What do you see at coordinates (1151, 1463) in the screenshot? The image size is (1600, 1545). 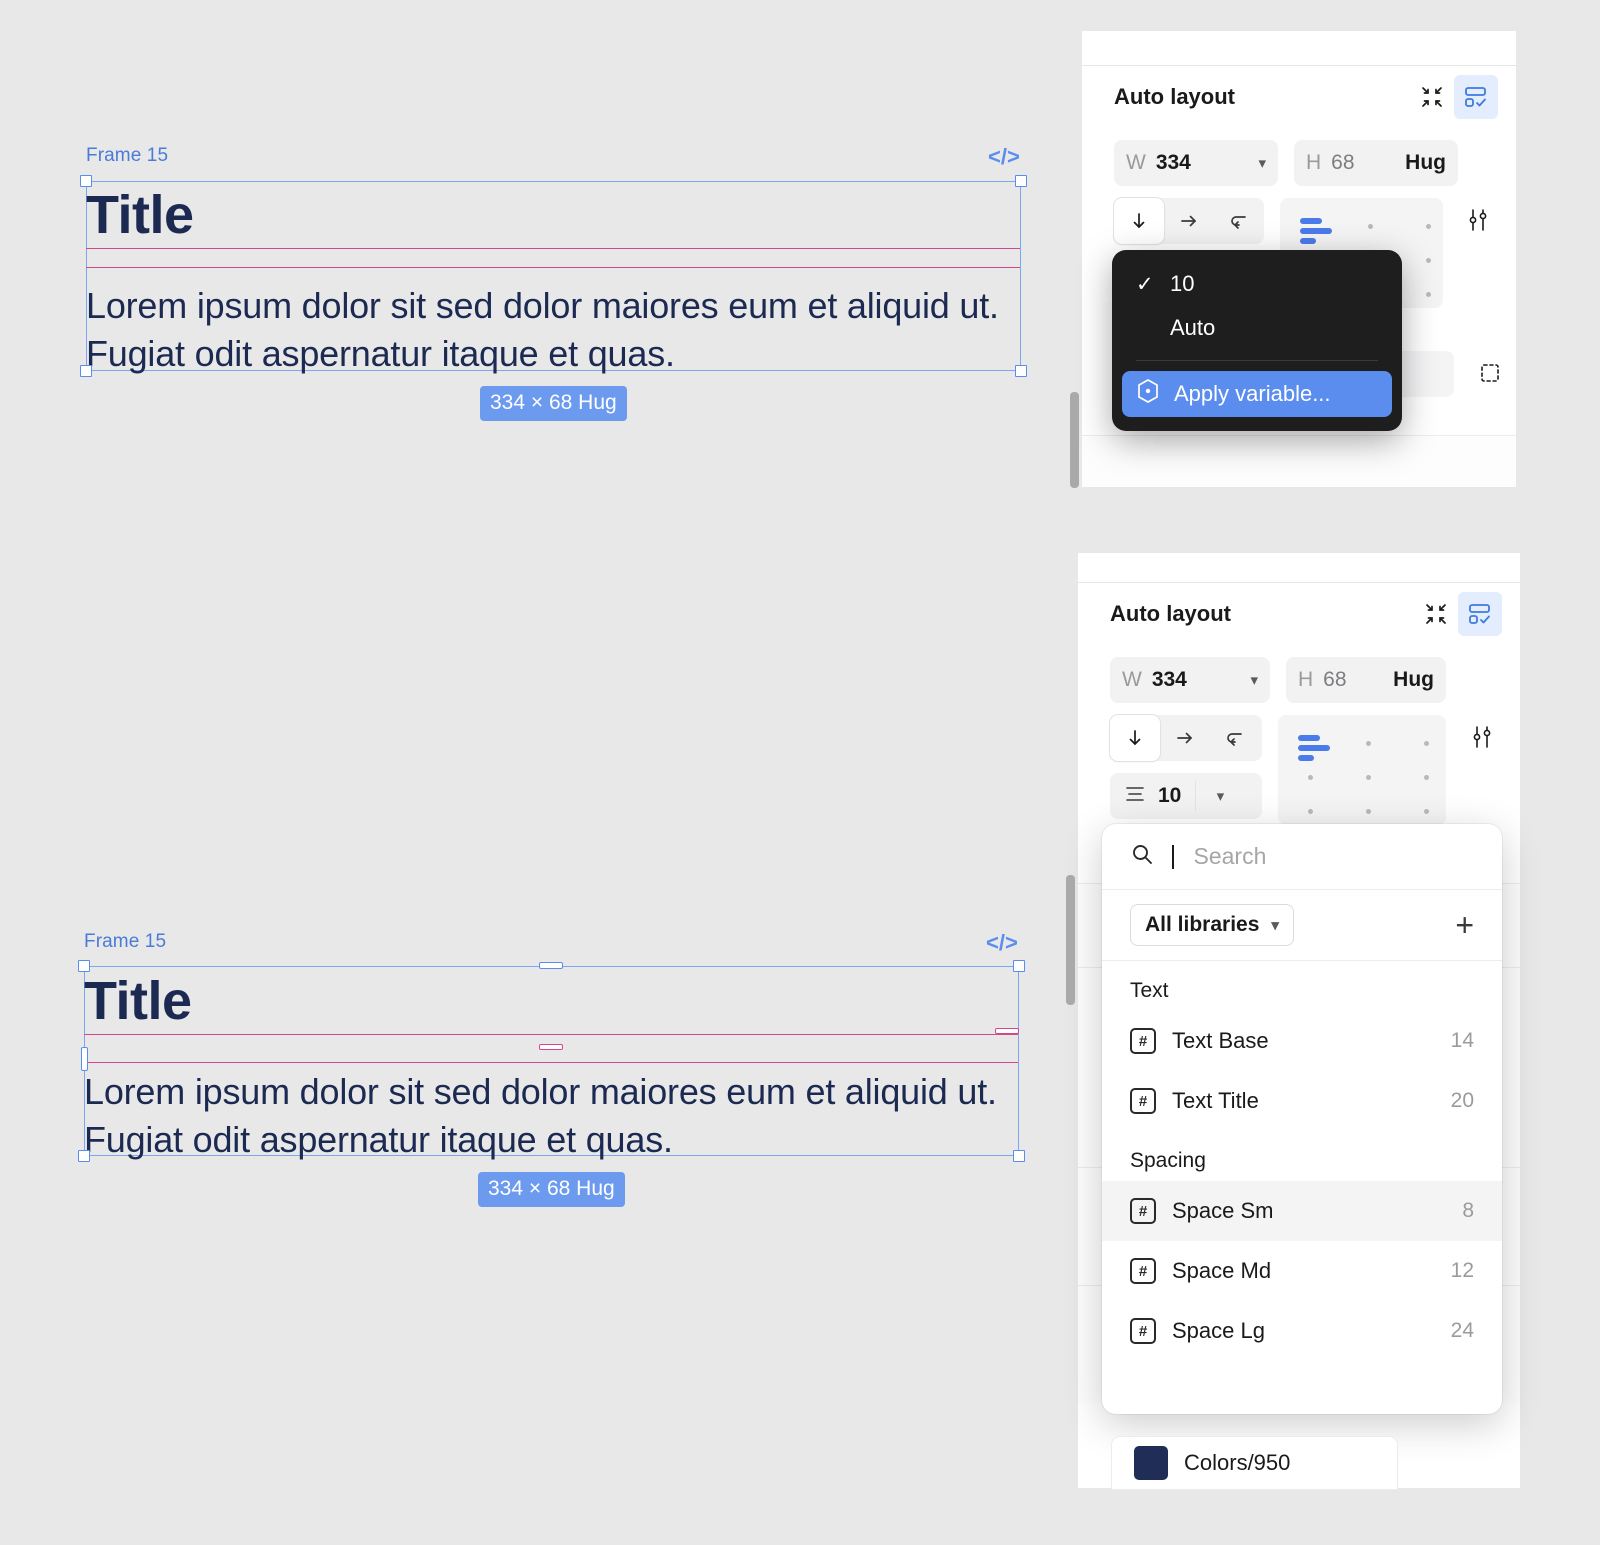 I see `color-swatch` at bounding box center [1151, 1463].